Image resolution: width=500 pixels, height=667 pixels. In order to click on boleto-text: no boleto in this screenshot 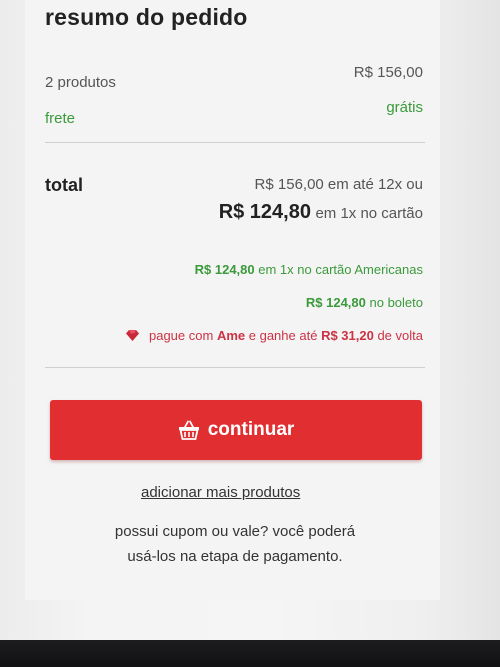, I will do `click(396, 302)`.